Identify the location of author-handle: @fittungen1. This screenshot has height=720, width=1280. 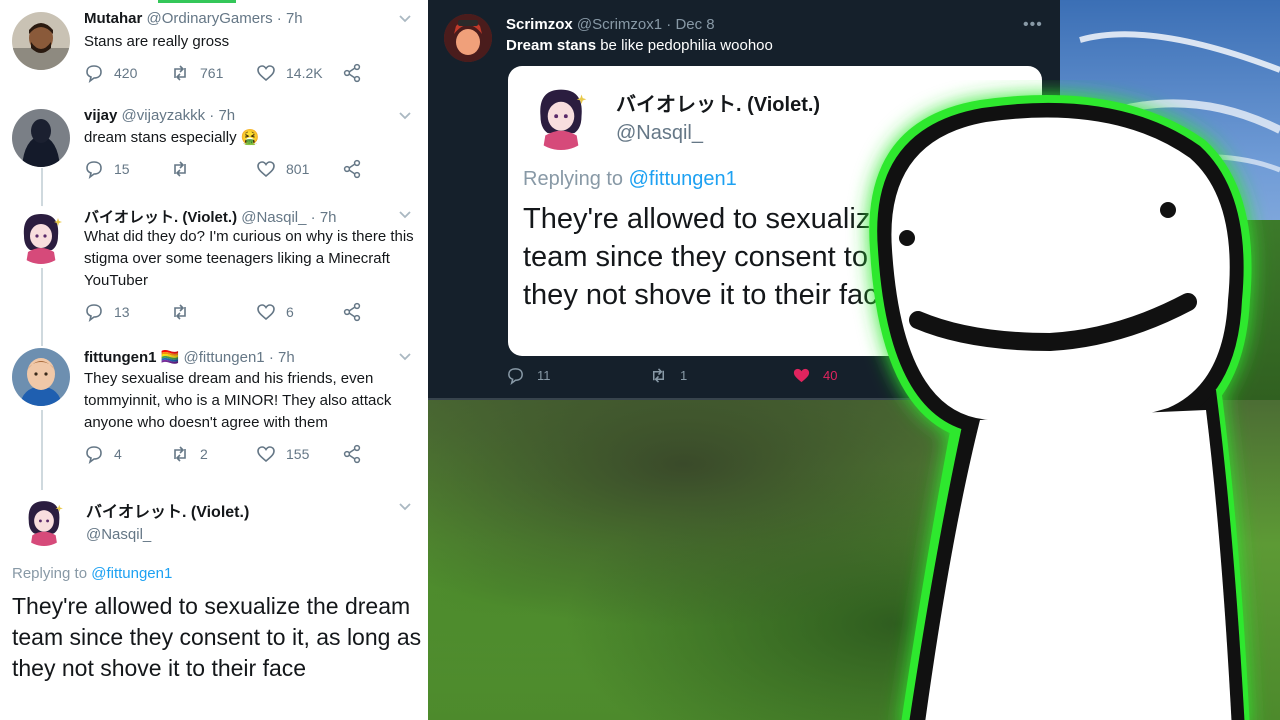
(224, 357).